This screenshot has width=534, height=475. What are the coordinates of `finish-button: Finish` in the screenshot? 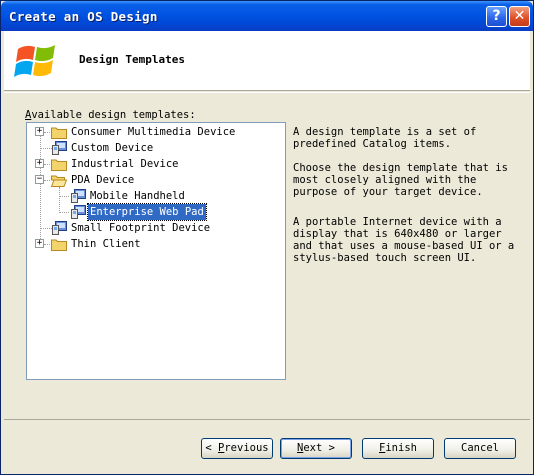 It's located at (398, 448).